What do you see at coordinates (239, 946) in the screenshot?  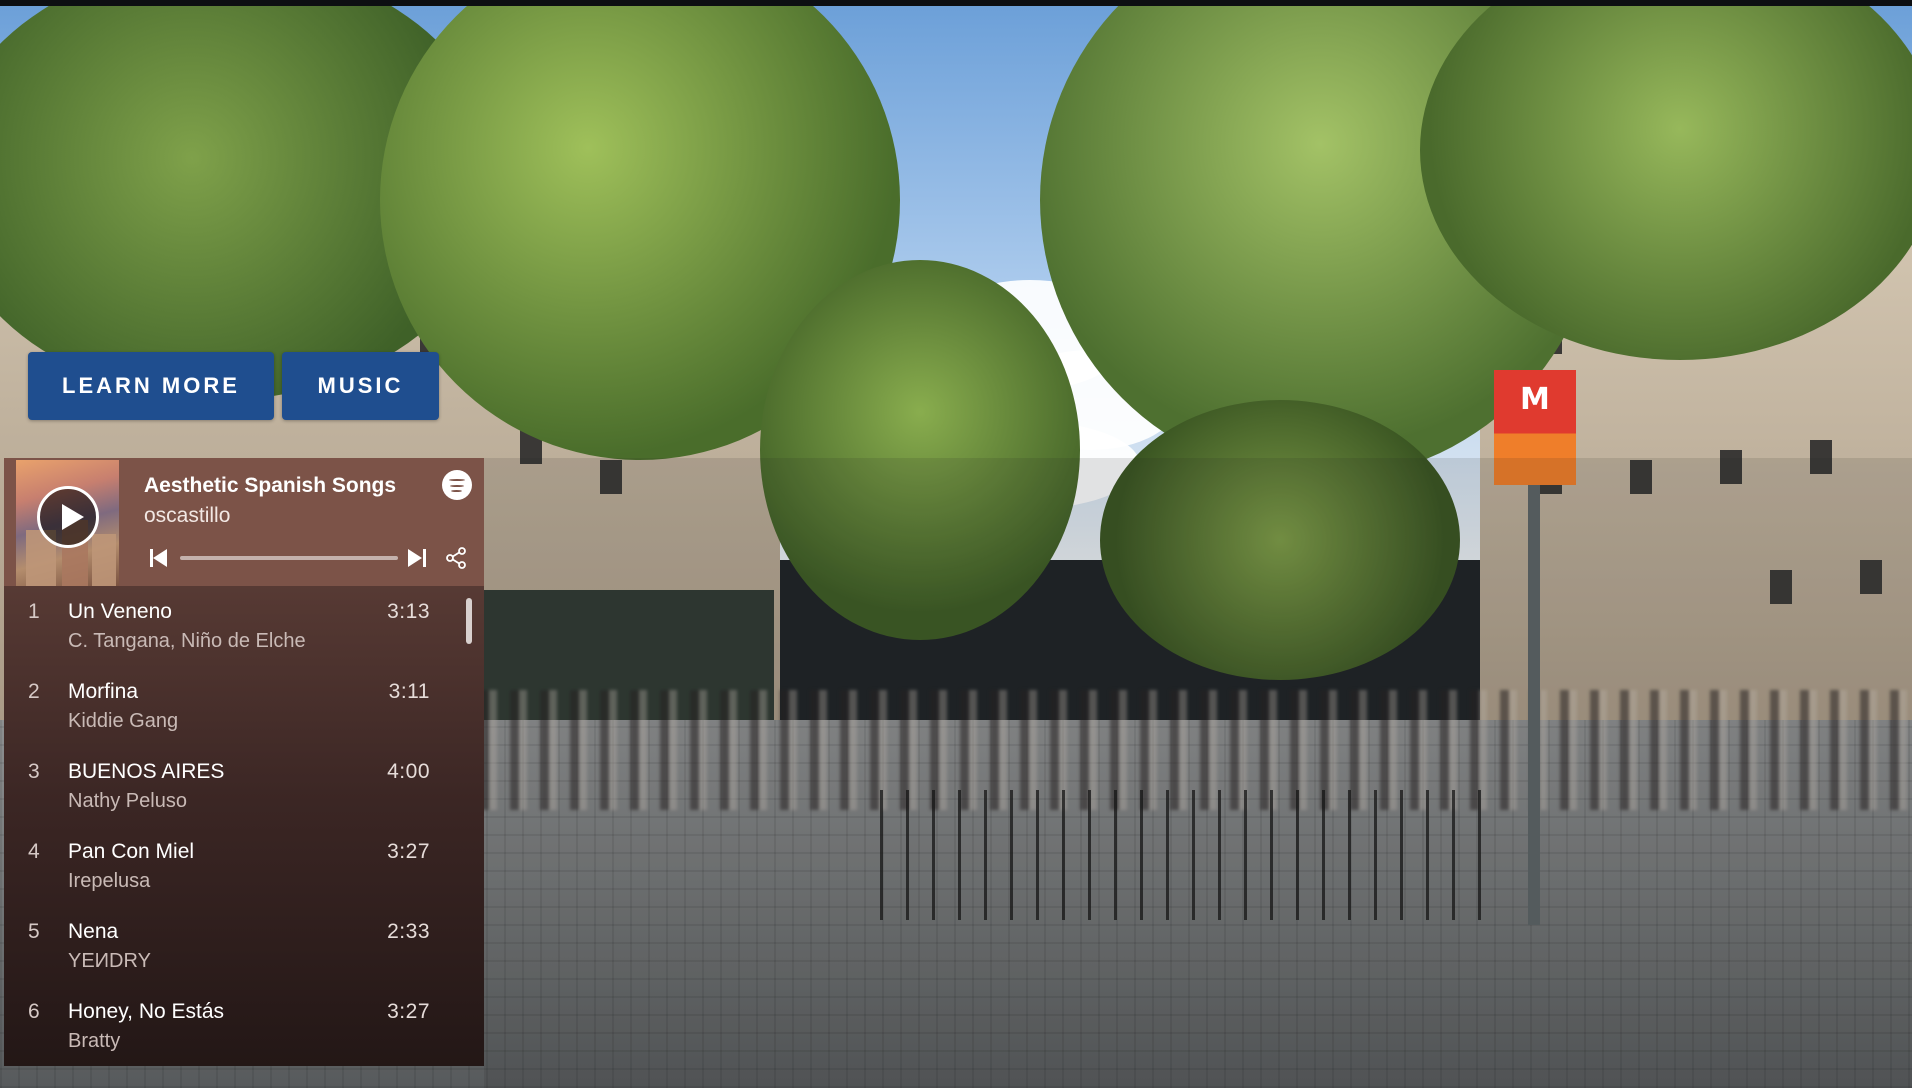 I see `track-row: 5 Nena YEИDRY 2:33` at bounding box center [239, 946].